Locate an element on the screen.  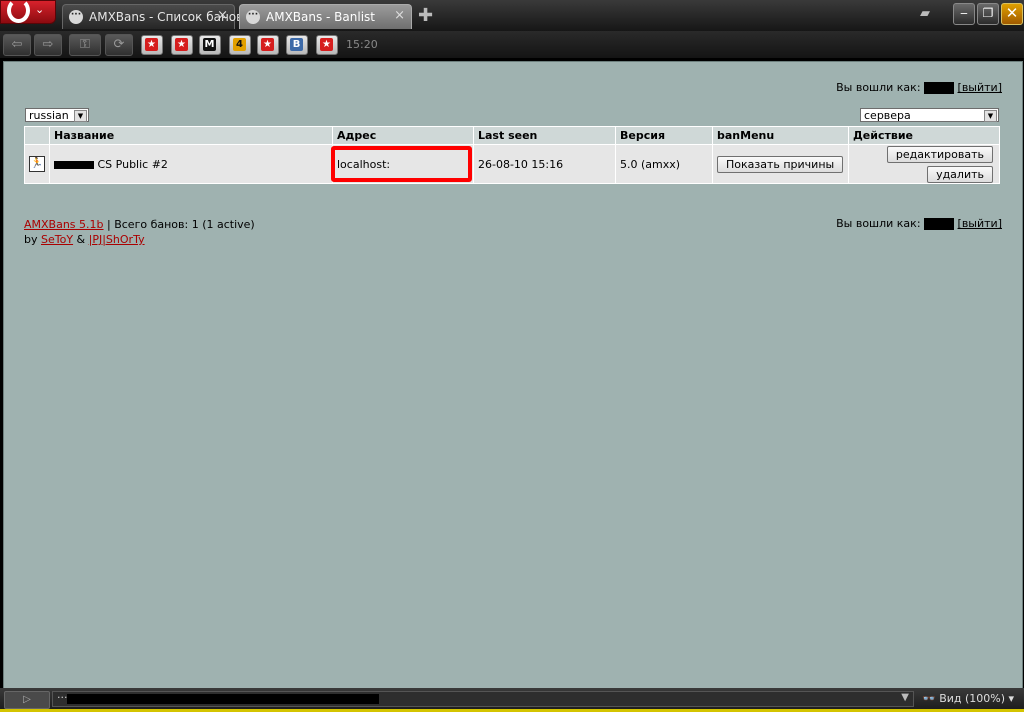
number-4-icon: 4 is located at coordinates (239, 44).